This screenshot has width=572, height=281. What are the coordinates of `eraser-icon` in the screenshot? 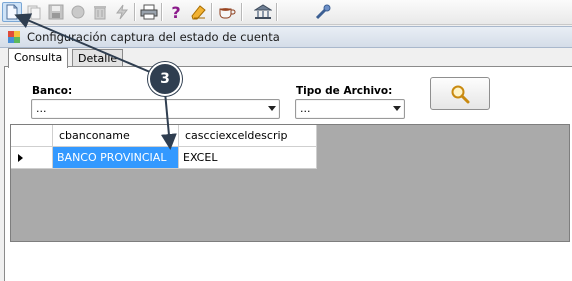 It's located at (198, 12).